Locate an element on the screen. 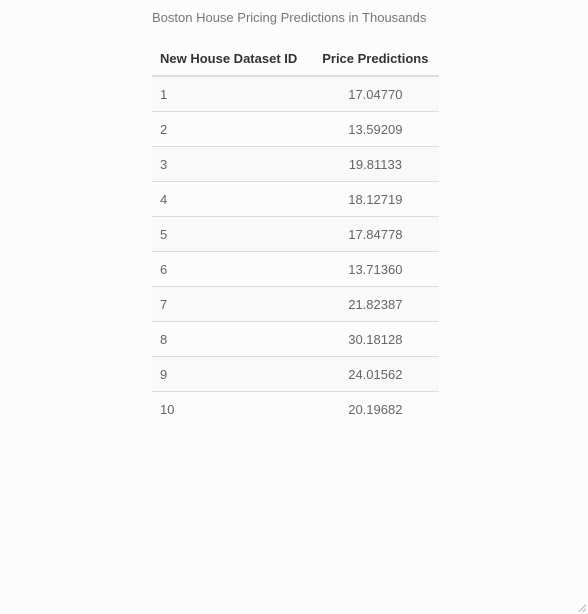  header-dataset-id: New House Dataset ID is located at coordinates (232, 59).